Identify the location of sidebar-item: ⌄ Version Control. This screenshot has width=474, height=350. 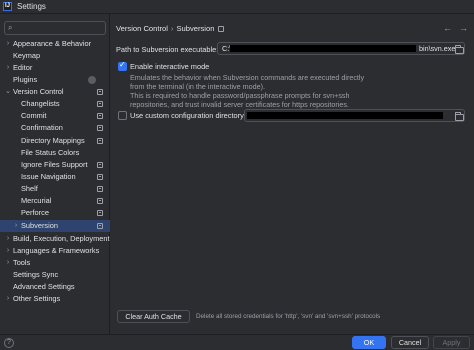
(55, 92).